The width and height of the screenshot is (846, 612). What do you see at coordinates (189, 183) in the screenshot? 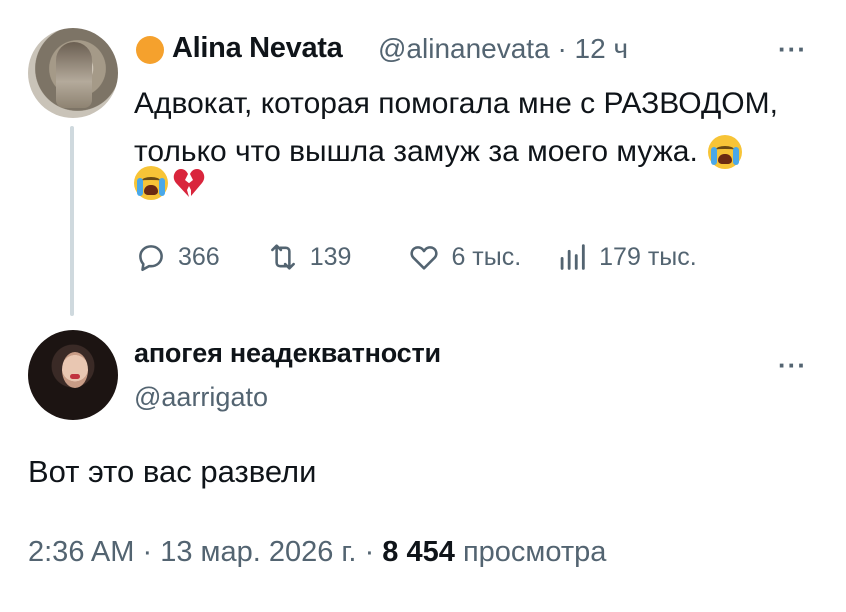
I see `broken-heart-icon` at bounding box center [189, 183].